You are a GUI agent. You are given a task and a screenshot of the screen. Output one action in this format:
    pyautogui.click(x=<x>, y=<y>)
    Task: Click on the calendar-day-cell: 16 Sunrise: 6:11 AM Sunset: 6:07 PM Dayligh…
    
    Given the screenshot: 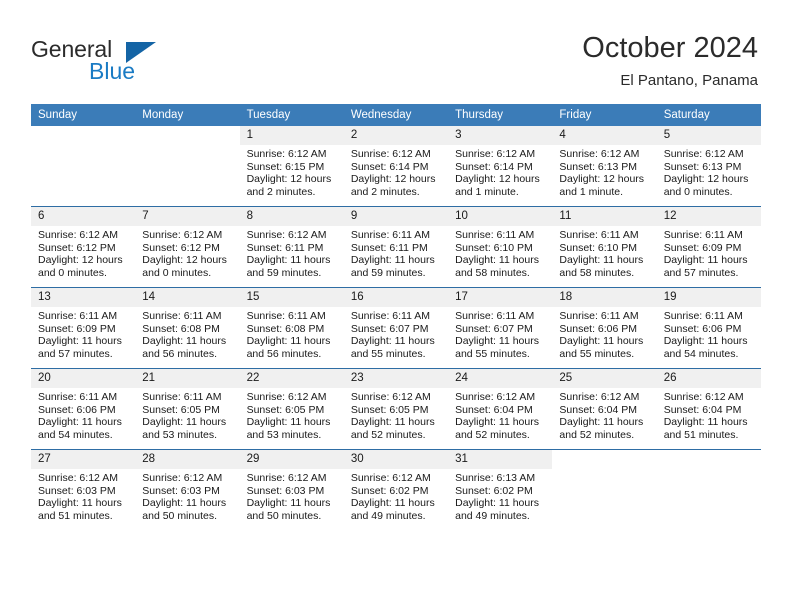 What is the action you would take?
    pyautogui.click(x=396, y=328)
    